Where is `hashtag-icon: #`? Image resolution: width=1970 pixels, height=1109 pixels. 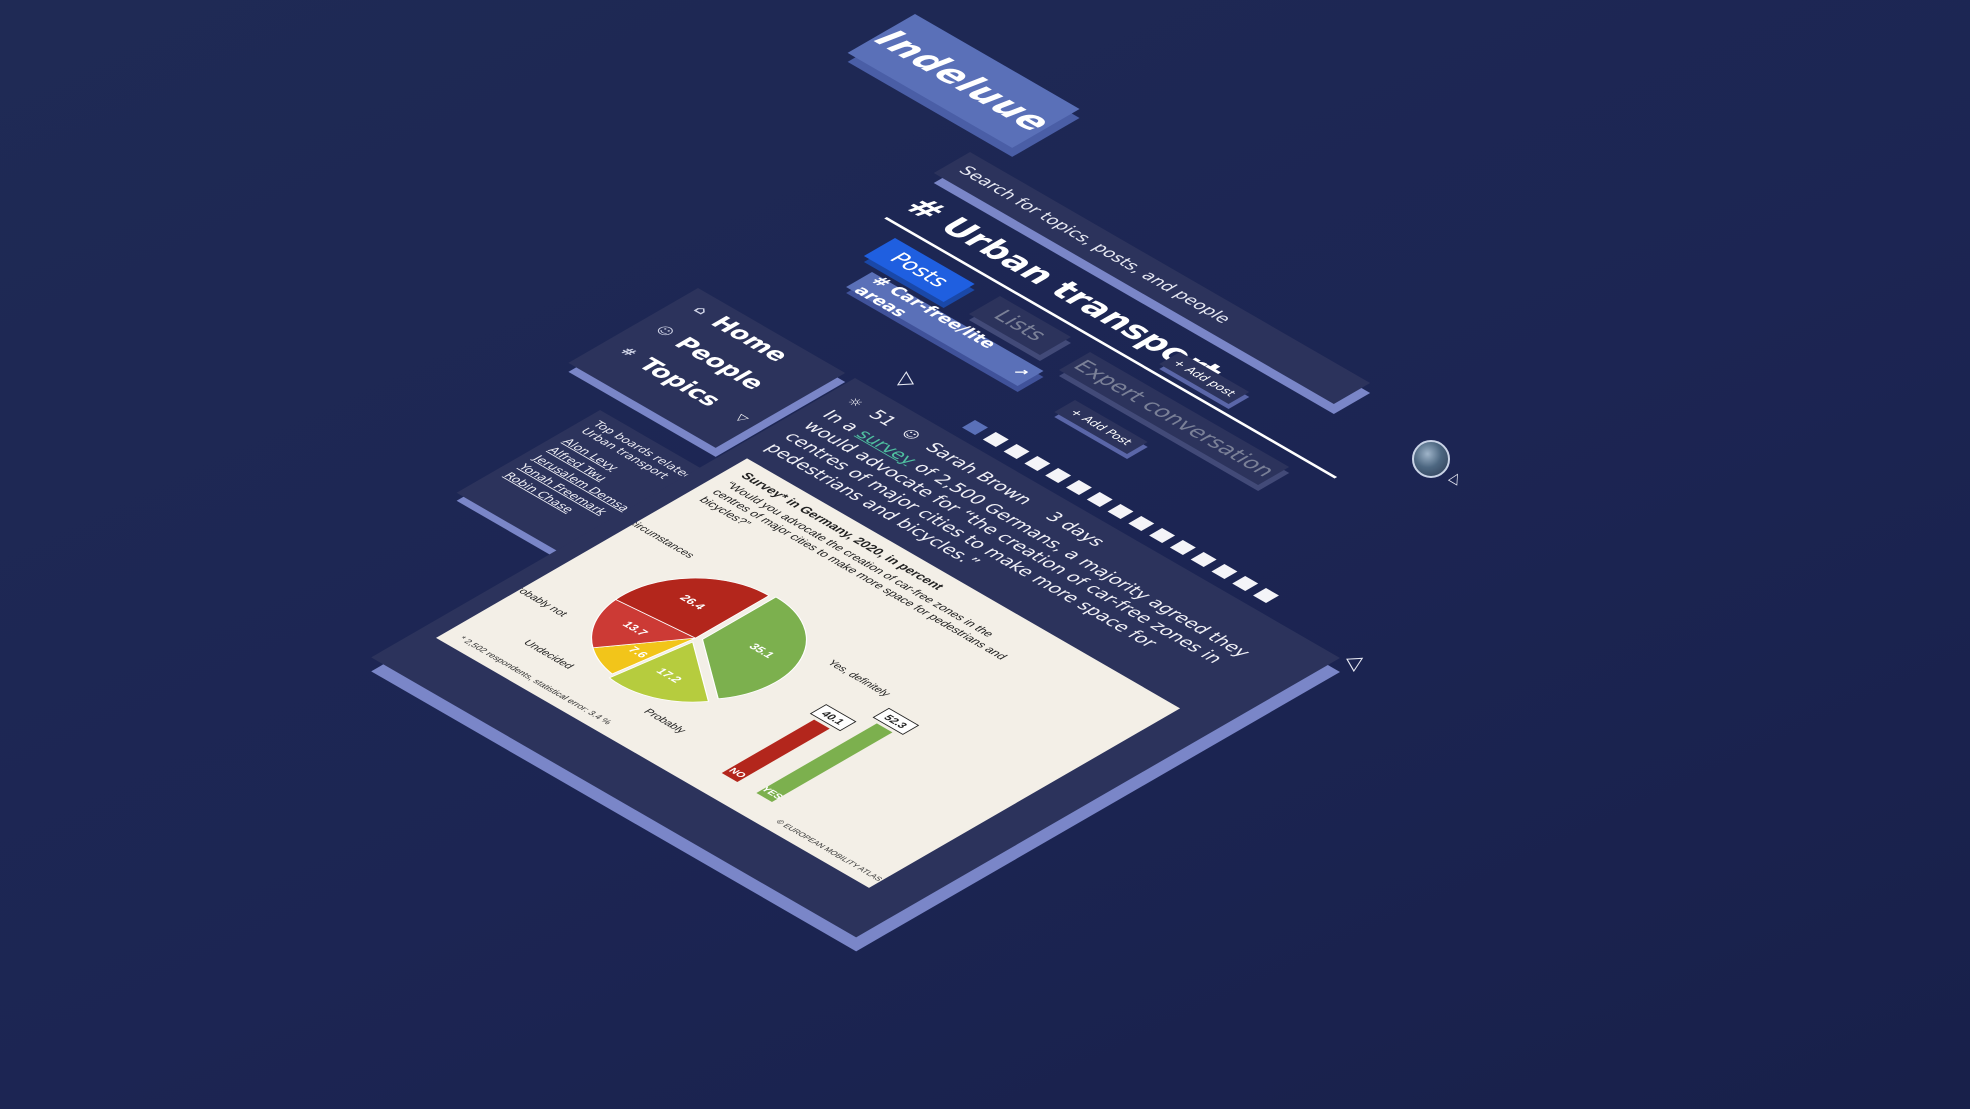
hashtag-icon: # is located at coordinates (628, 352).